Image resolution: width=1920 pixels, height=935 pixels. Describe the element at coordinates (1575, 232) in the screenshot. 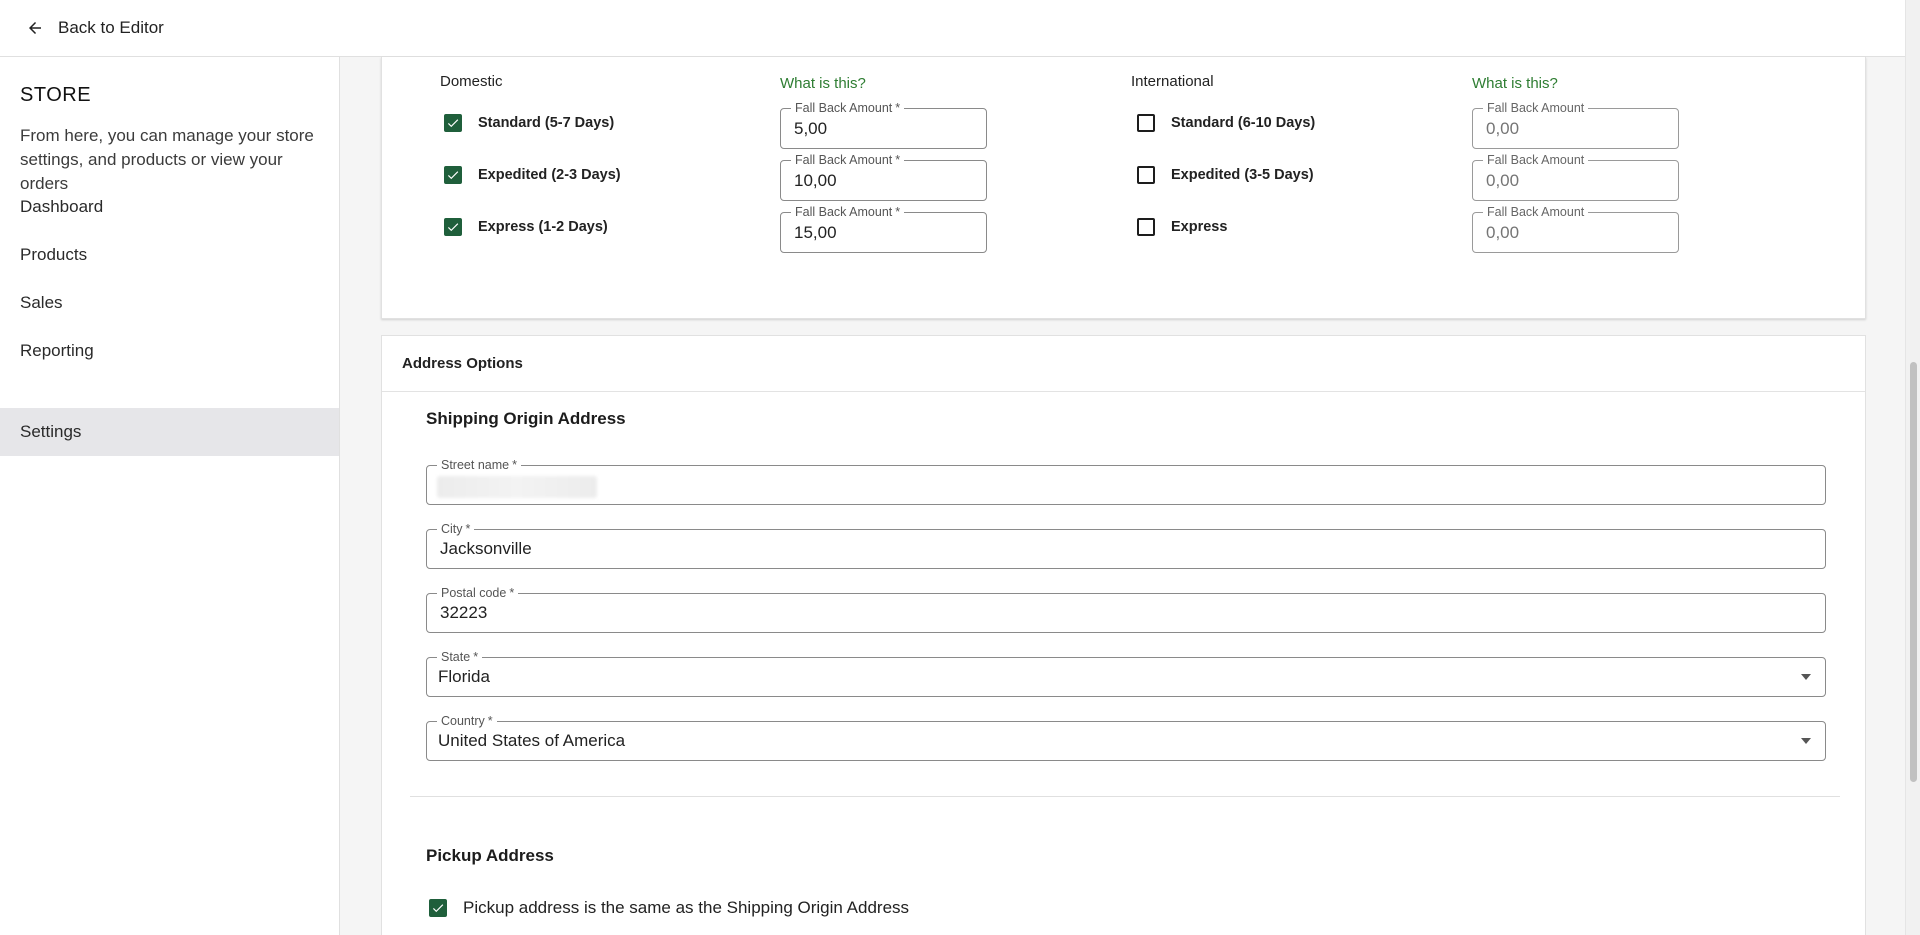

I see `international-express-fallback-input` at that location.